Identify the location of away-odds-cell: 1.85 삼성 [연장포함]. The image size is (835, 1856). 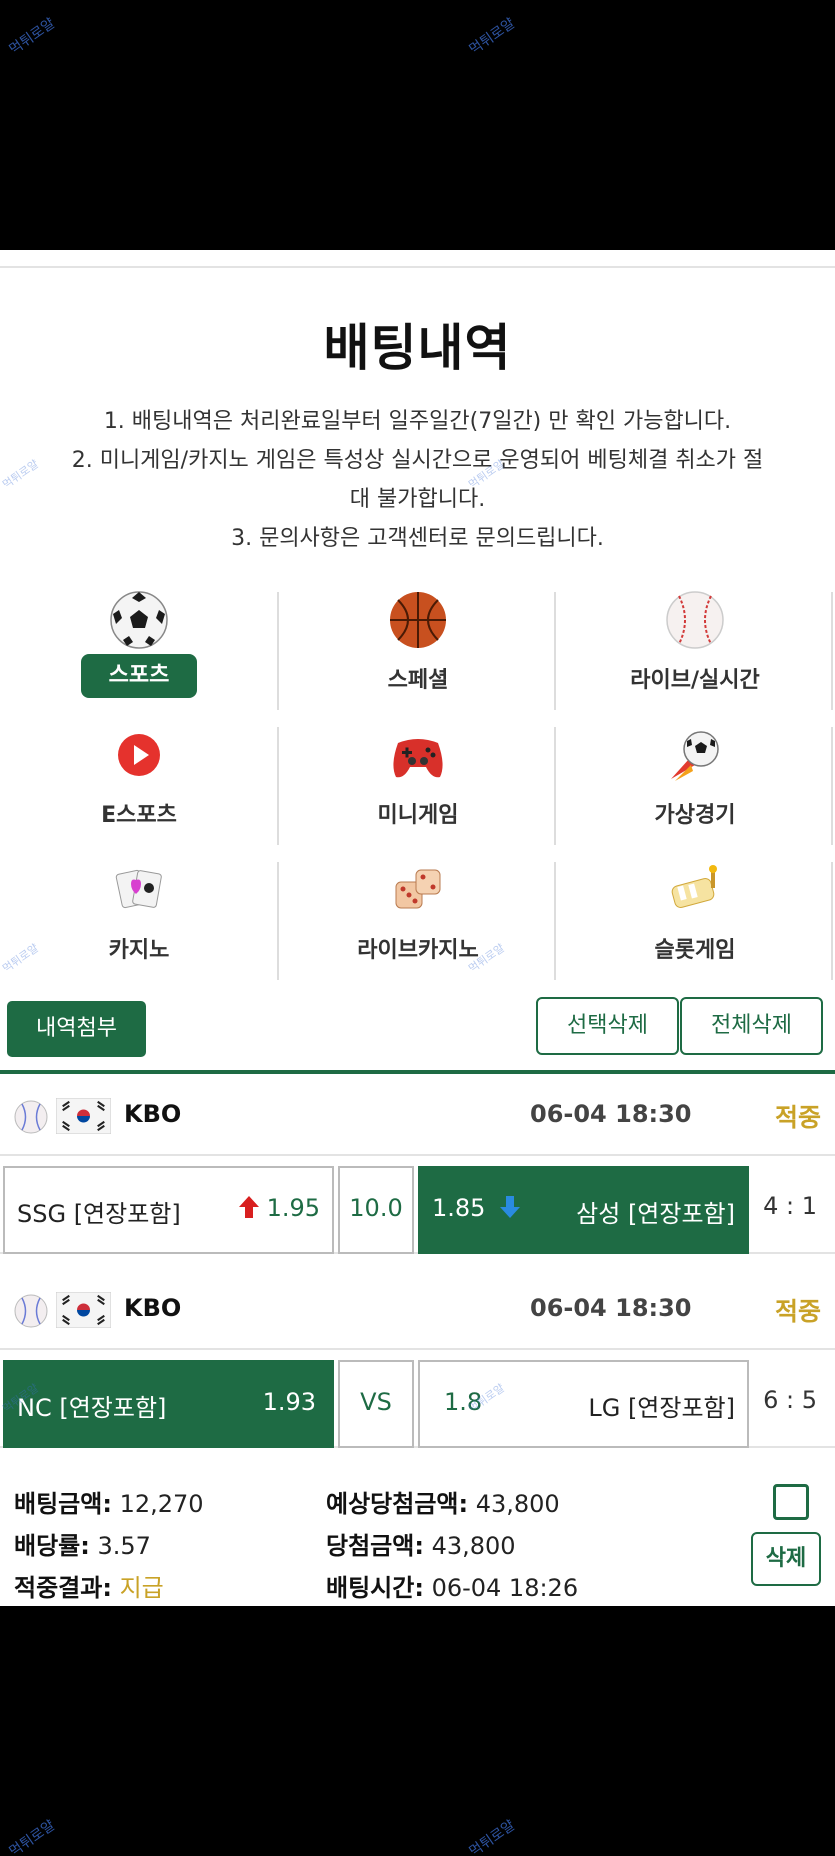
(583, 1210).